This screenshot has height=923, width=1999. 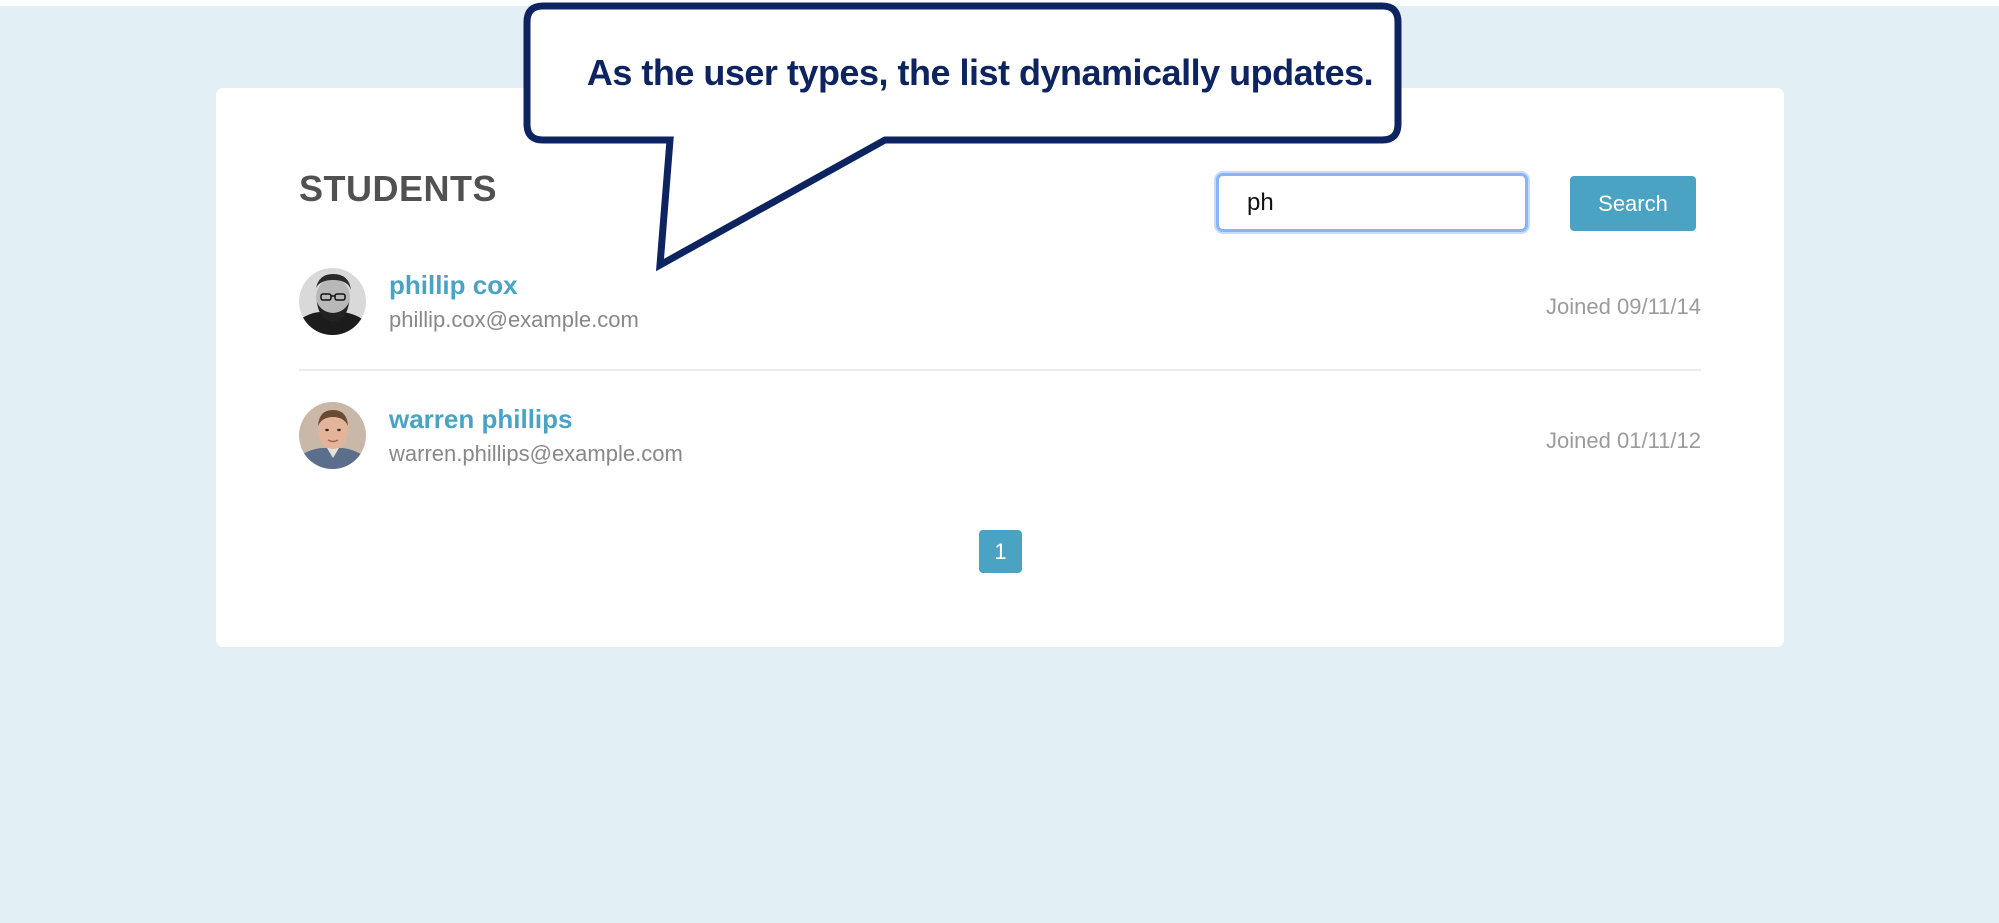 What do you see at coordinates (999, 3) in the screenshot?
I see `top-strip` at bounding box center [999, 3].